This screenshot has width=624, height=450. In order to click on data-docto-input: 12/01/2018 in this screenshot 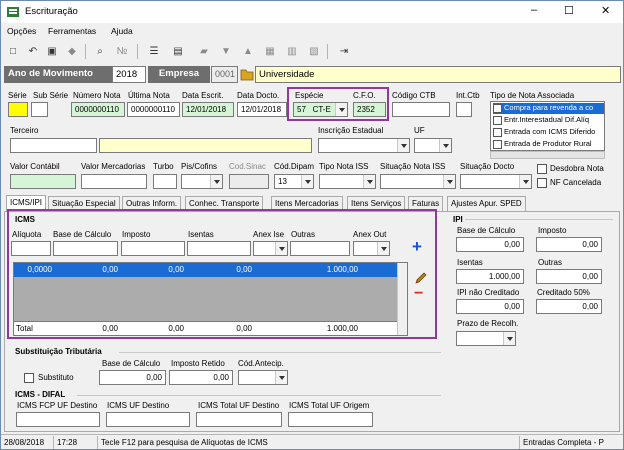, I will do `click(262, 109)`.